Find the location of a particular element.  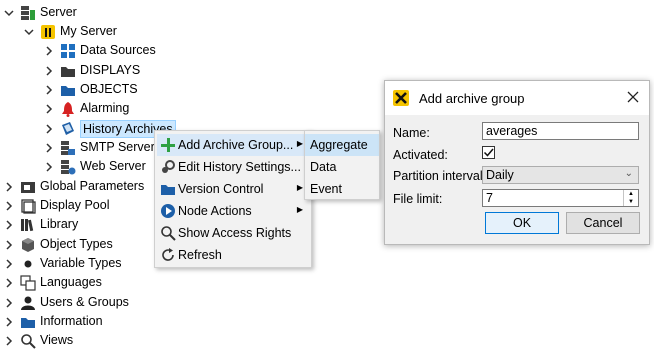

partition-interval-select: Daily ⌄ is located at coordinates (560, 175).